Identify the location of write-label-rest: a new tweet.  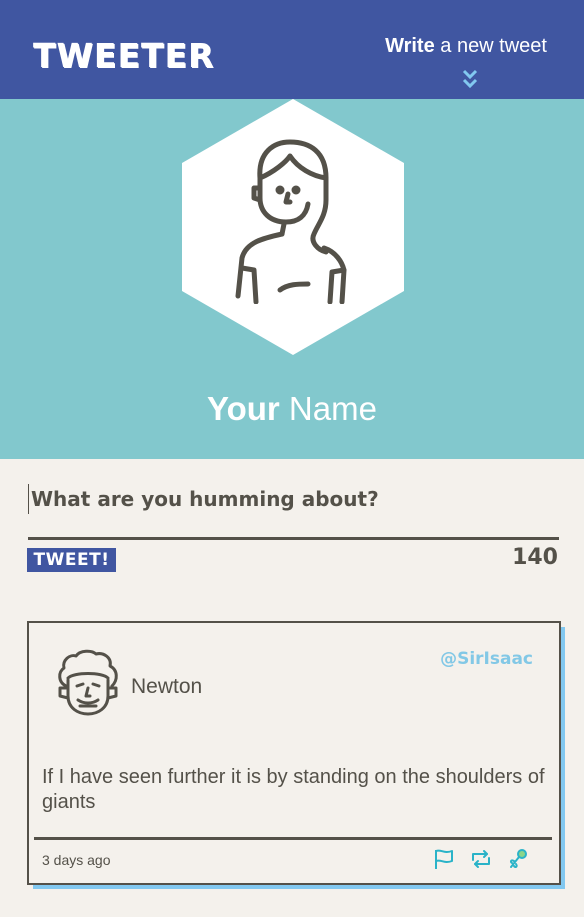
(490, 46).